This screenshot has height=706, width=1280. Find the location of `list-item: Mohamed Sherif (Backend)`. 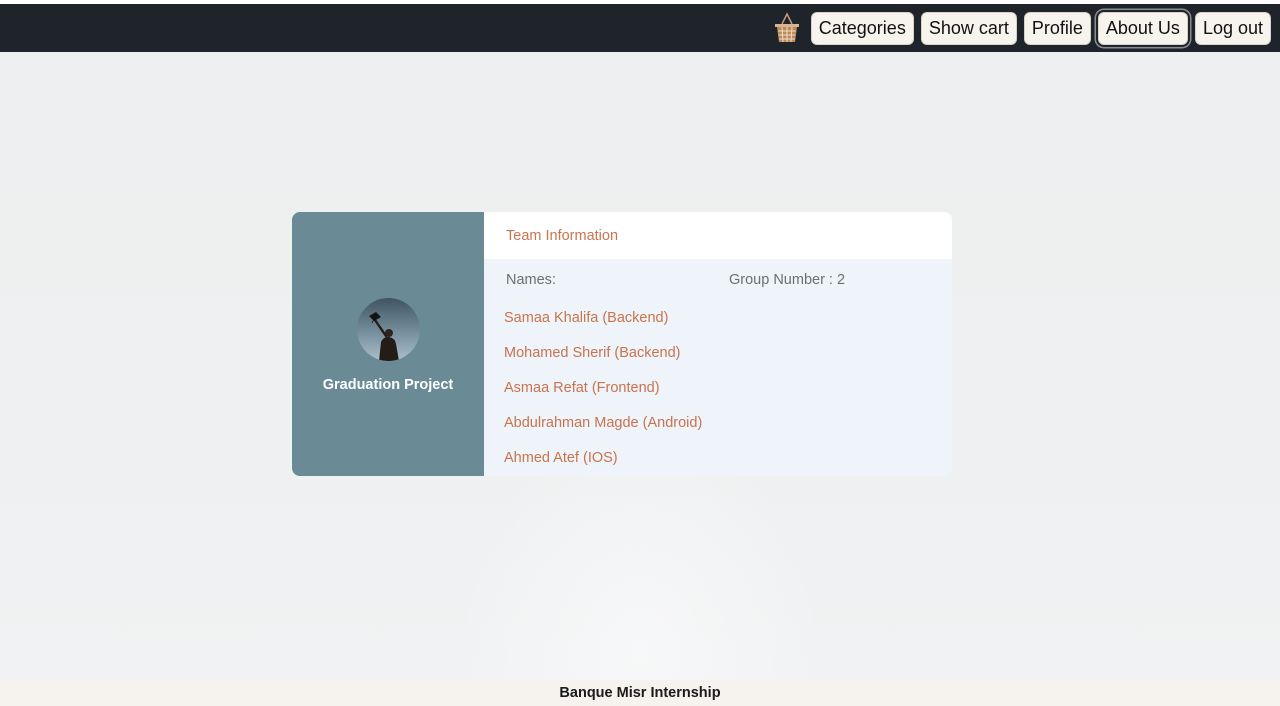

list-item: Mohamed Sherif (Backend) is located at coordinates (592, 353).